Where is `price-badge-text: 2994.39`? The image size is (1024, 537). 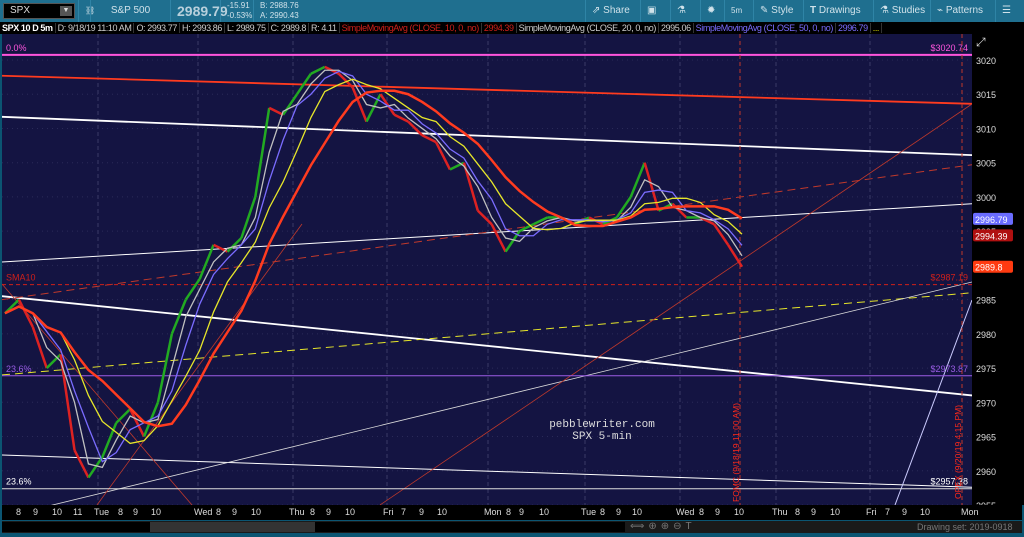
price-badge-text: 2994.39 is located at coordinates (991, 236).